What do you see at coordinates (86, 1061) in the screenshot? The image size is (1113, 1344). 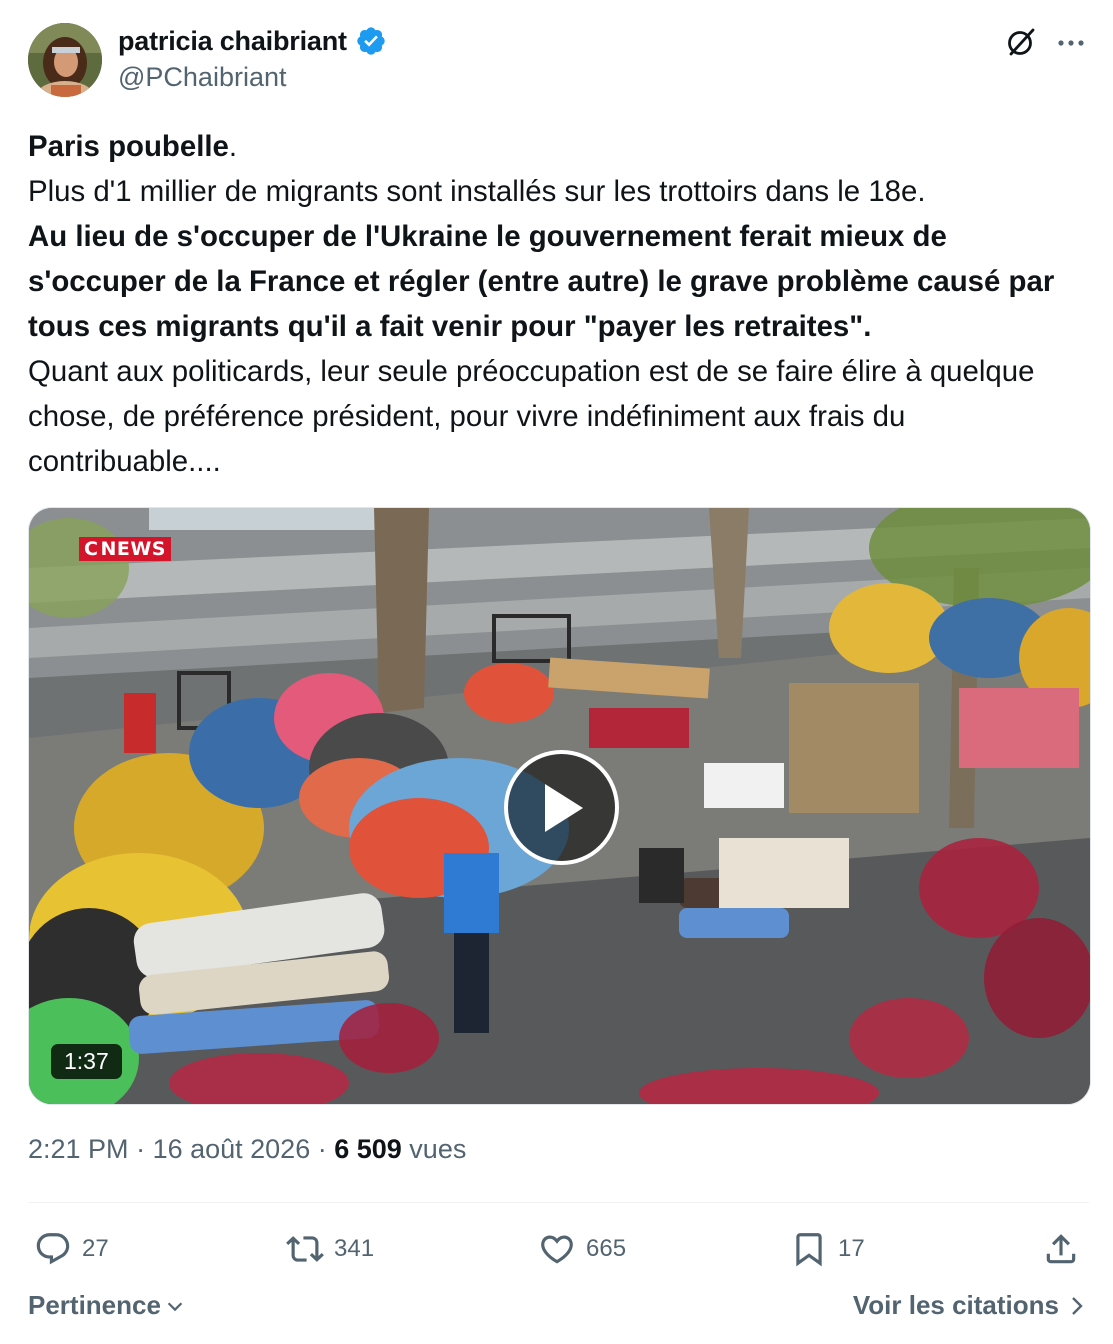 I see `video-duration: 1:37` at bounding box center [86, 1061].